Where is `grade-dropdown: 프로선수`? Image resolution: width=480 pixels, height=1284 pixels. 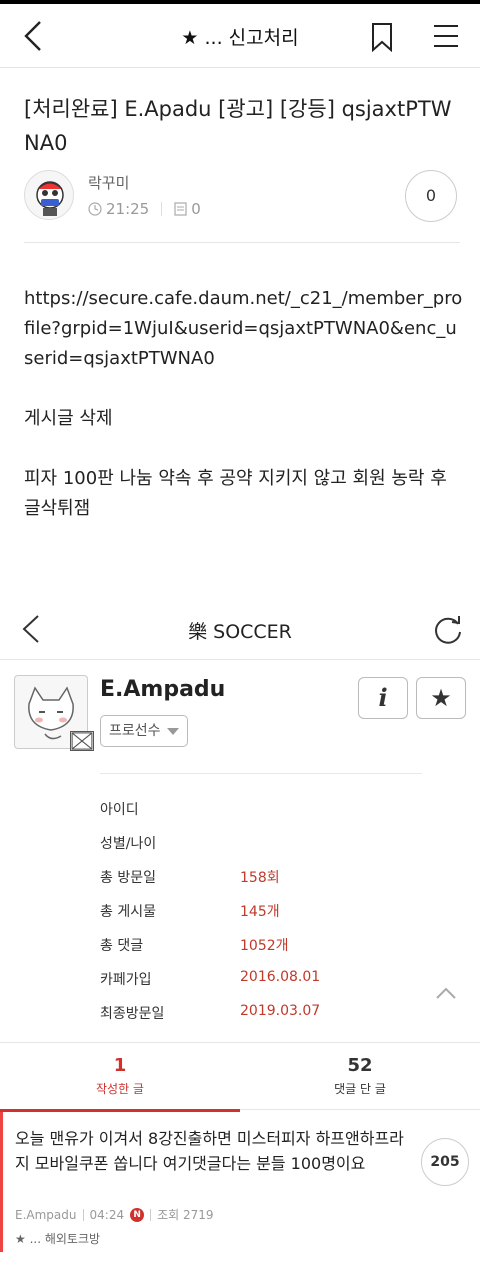
grade-dropdown: 프로선수 is located at coordinates (144, 731).